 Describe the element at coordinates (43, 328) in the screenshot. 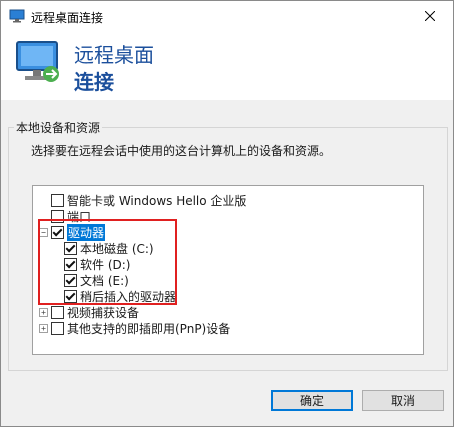

I see `expand-toggle-pnp: +` at that location.